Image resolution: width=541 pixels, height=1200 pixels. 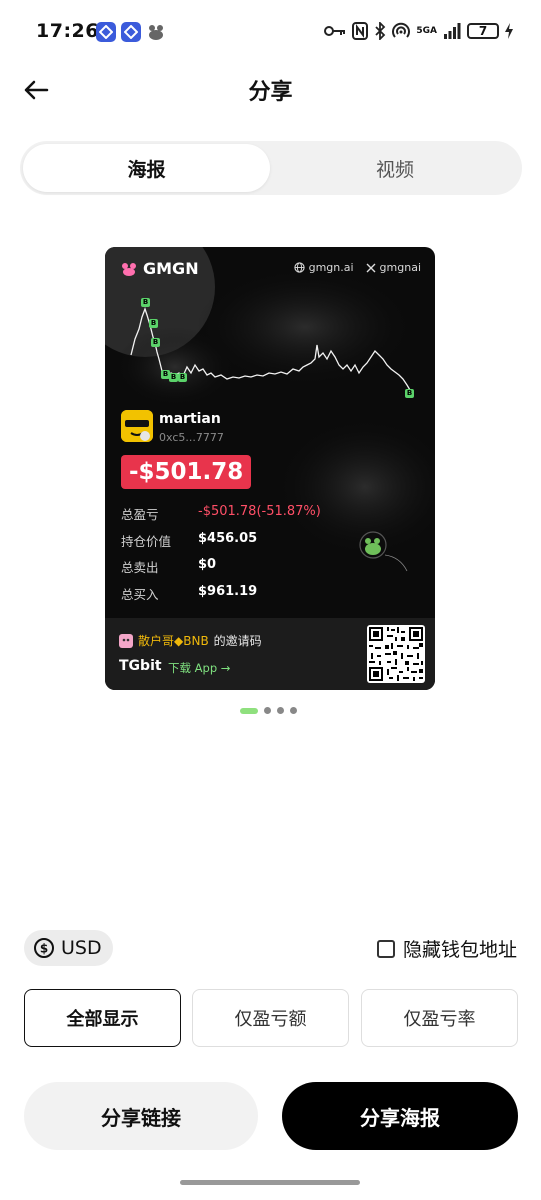 I want to click on globe-icon, so click(x=299, y=267).